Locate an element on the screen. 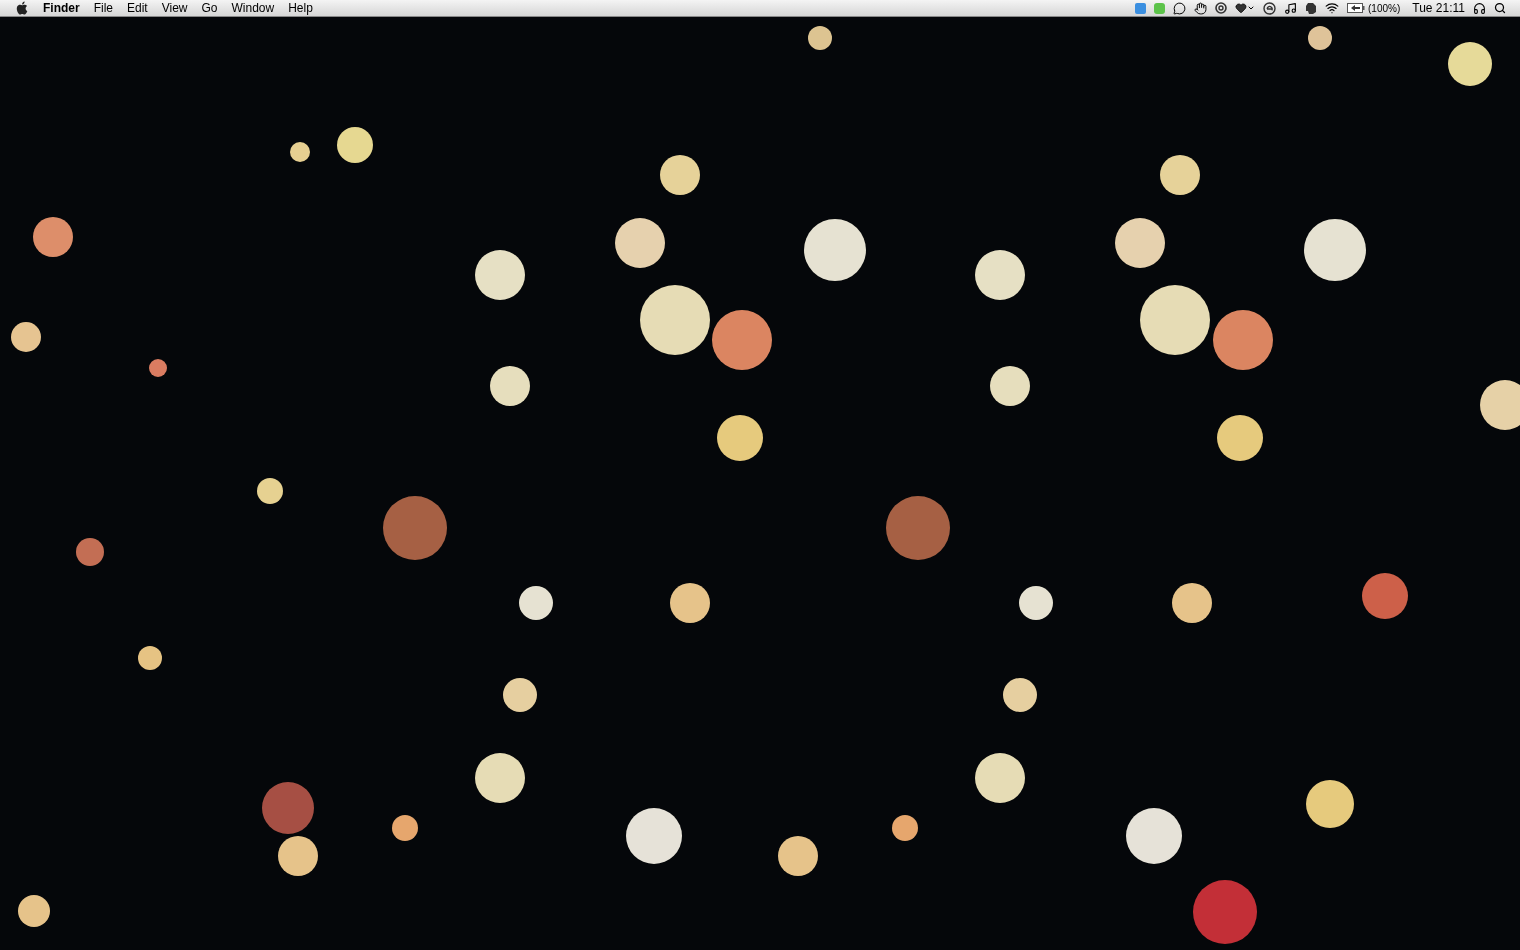 Image resolution: width=1520 pixels, height=950 pixels. battery-status: (100%) is located at coordinates (1374, 8).